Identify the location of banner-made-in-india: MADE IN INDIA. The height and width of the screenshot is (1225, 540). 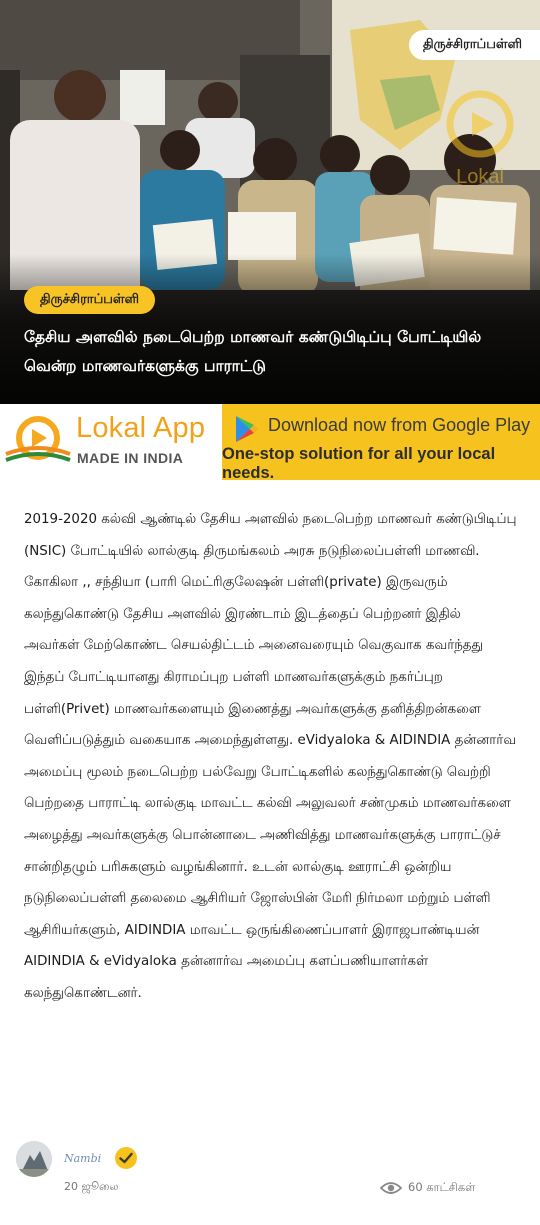
(130, 458).